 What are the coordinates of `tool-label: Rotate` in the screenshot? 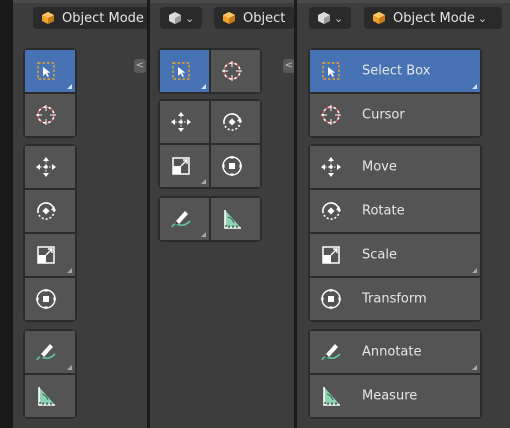 It's located at (383, 211).